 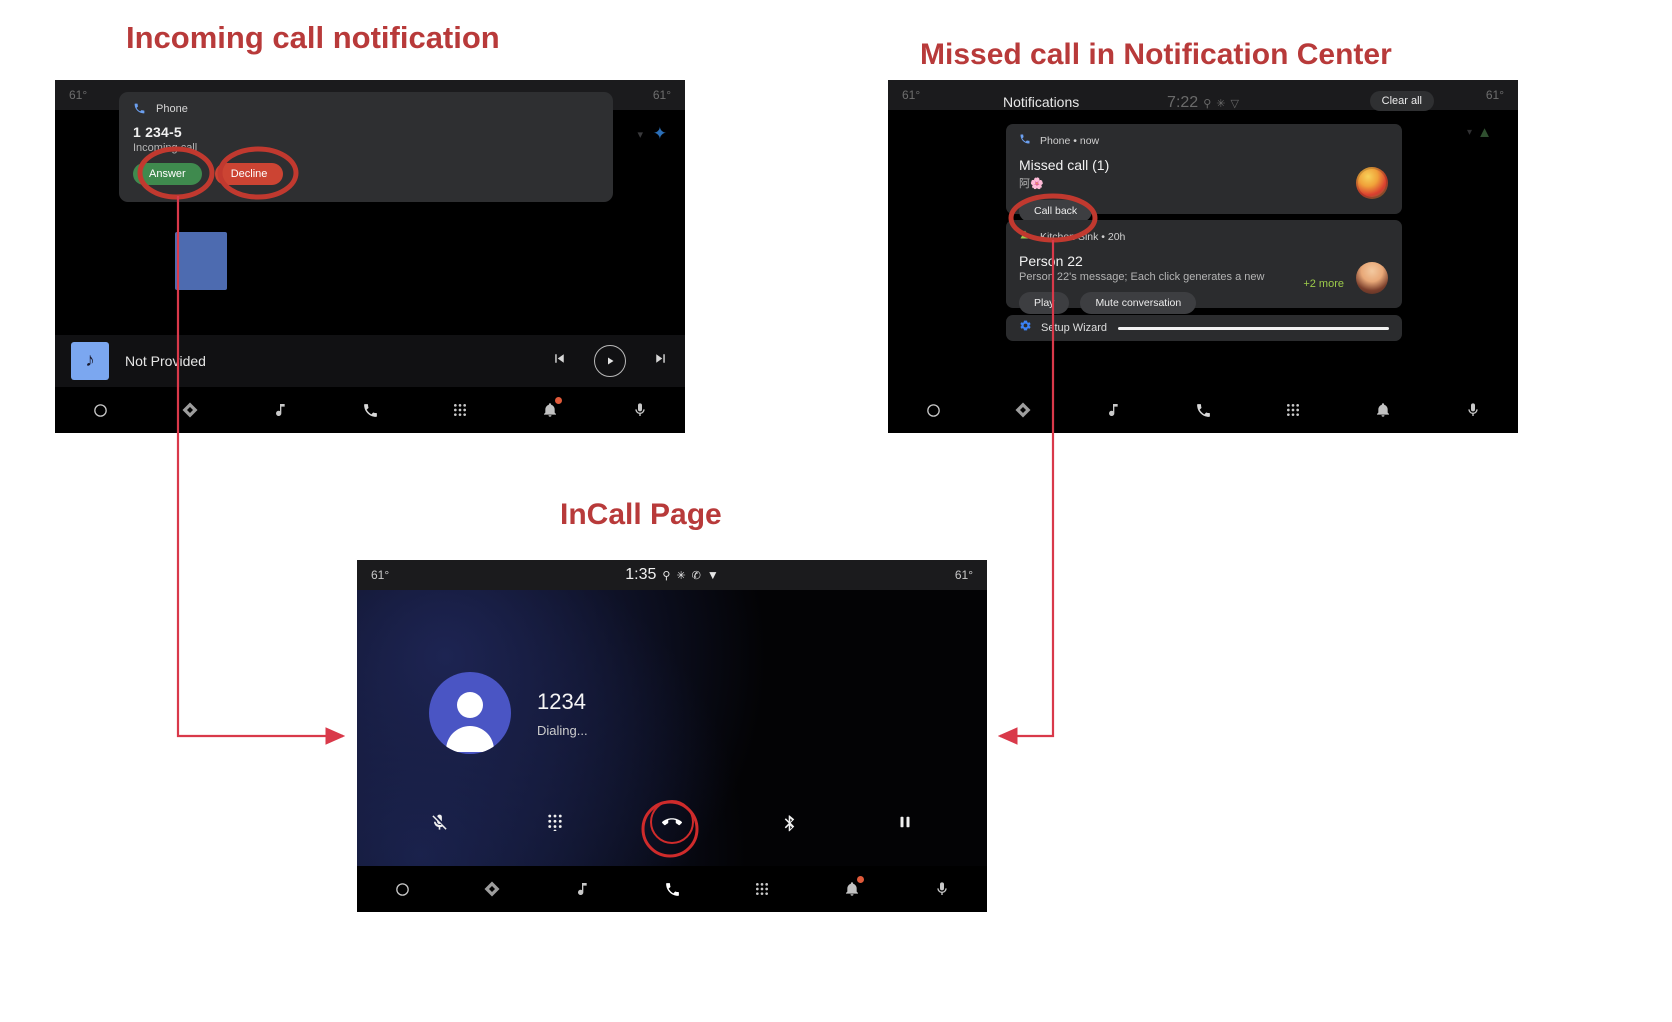 What do you see at coordinates (1053, 218) in the screenshot?
I see `highlight-call-back` at bounding box center [1053, 218].